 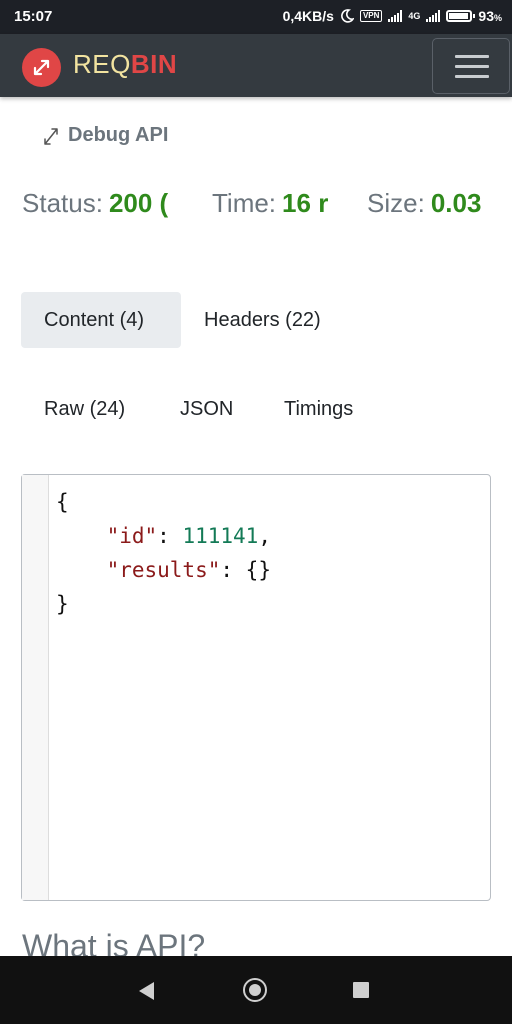 What do you see at coordinates (256, 65) in the screenshot?
I see `navbar: REQBIN` at bounding box center [256, 65].